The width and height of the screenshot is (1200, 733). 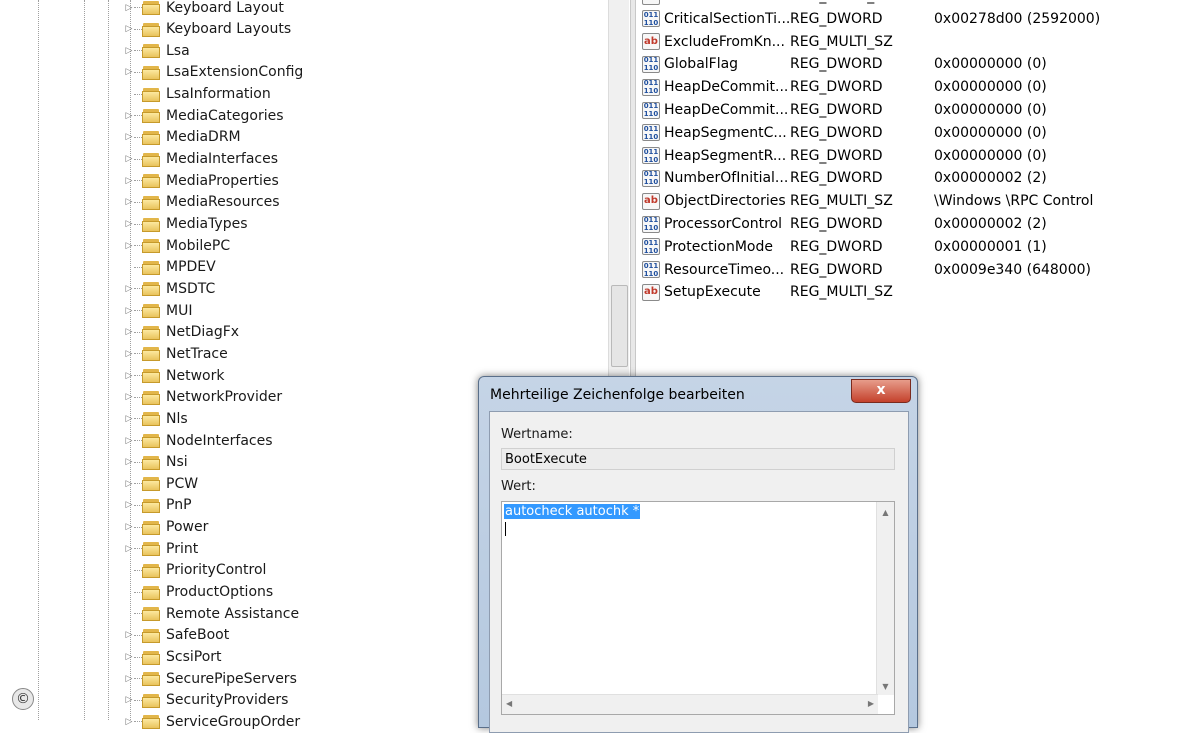 I want to click on tree-item: ▷ SafeBoot, so click(x=175, y=635).